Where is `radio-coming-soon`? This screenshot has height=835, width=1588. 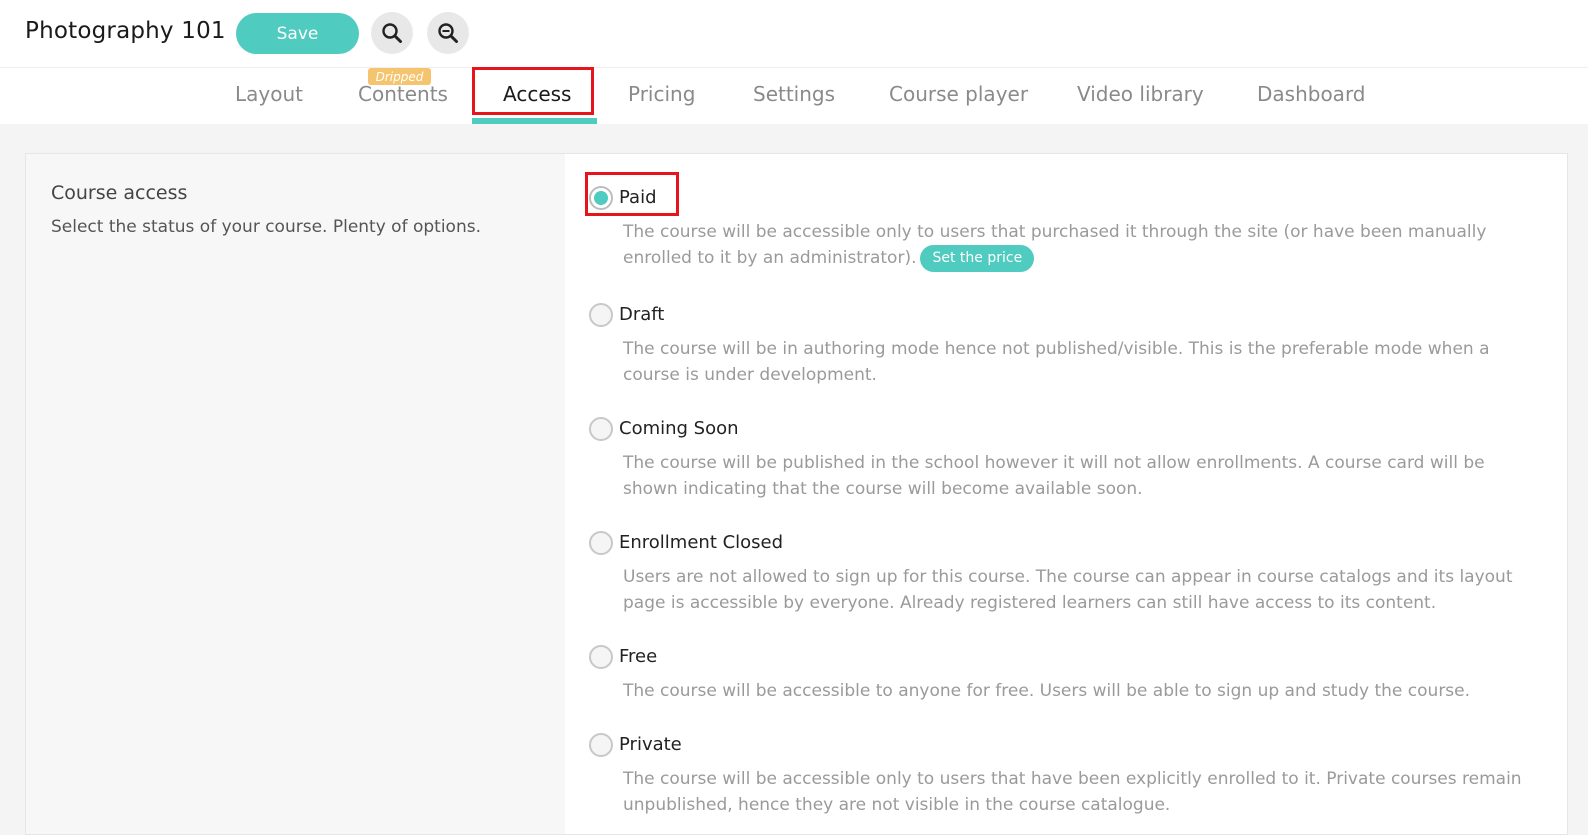
radio-coming-soon is located at coordinates (601, 429).